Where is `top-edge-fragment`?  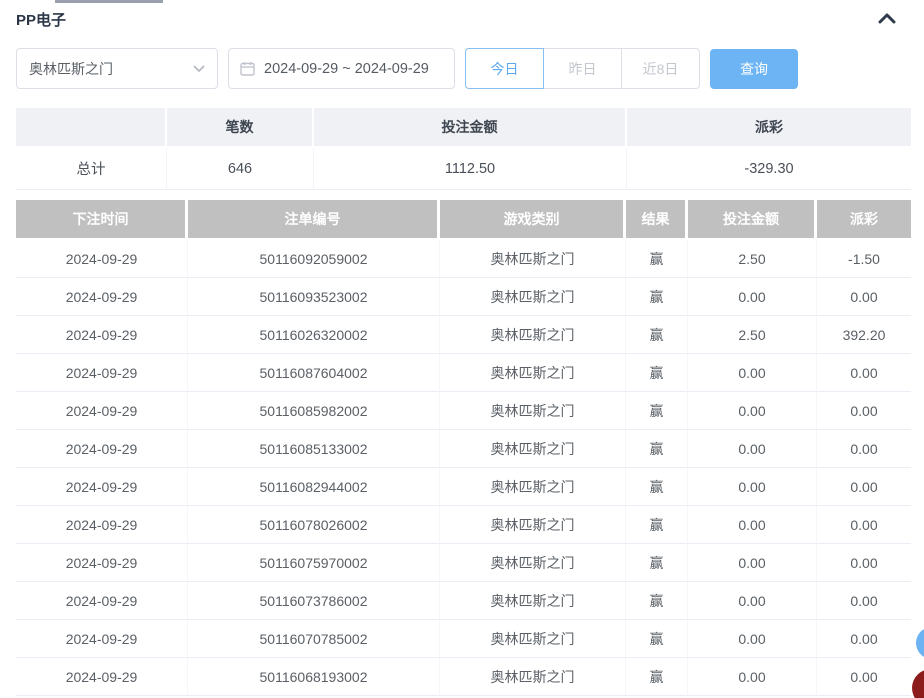 top-edge-fragment is located at coordinates (109, 1).